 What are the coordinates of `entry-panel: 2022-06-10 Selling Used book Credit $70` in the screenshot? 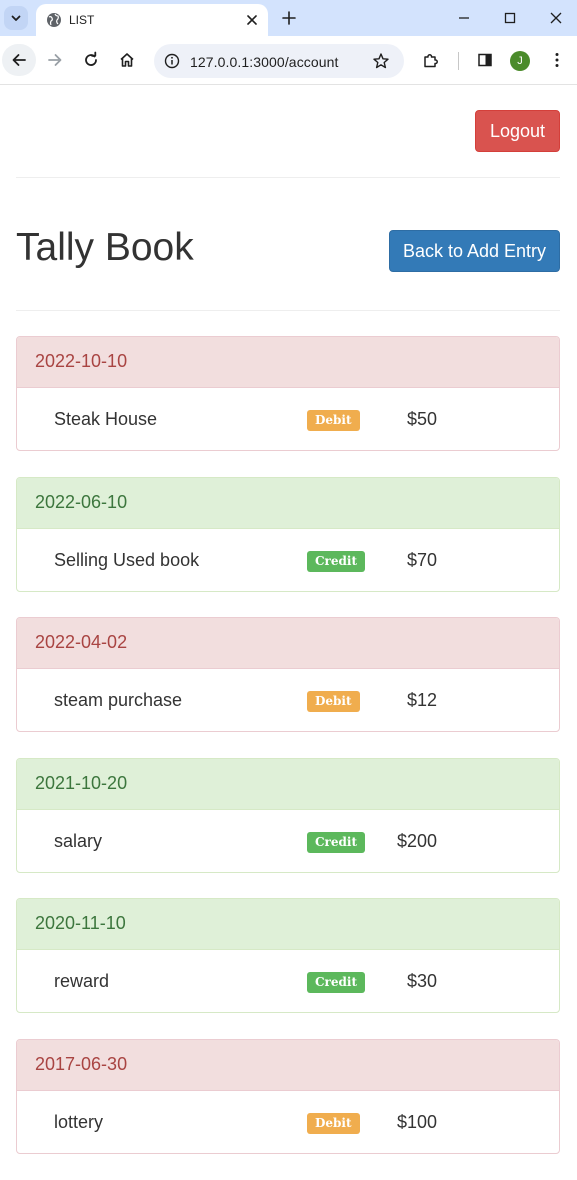 It's located at (288, 534).